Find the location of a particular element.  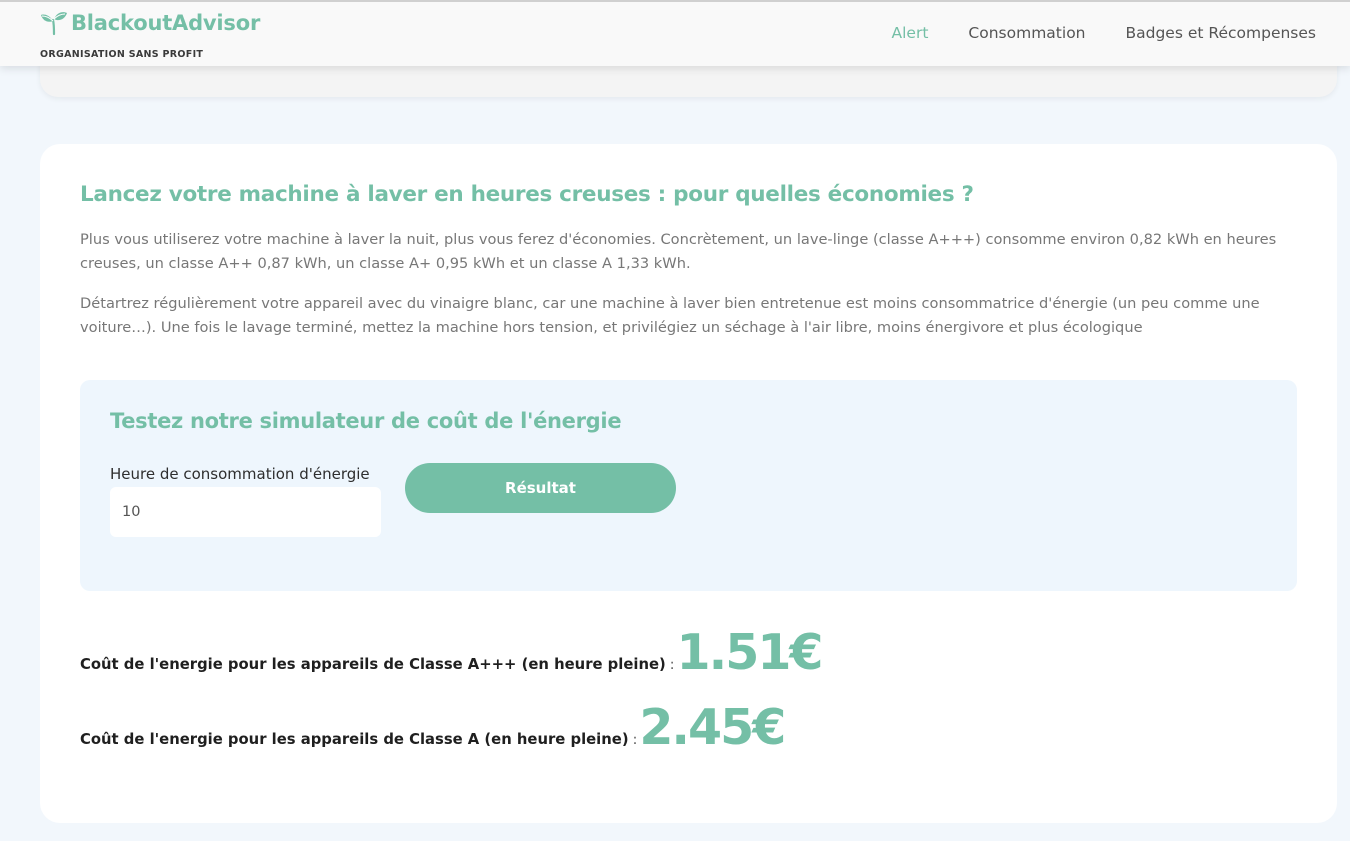

brand-name: BlackoutAdvisor is located at coordinates (166, 23).